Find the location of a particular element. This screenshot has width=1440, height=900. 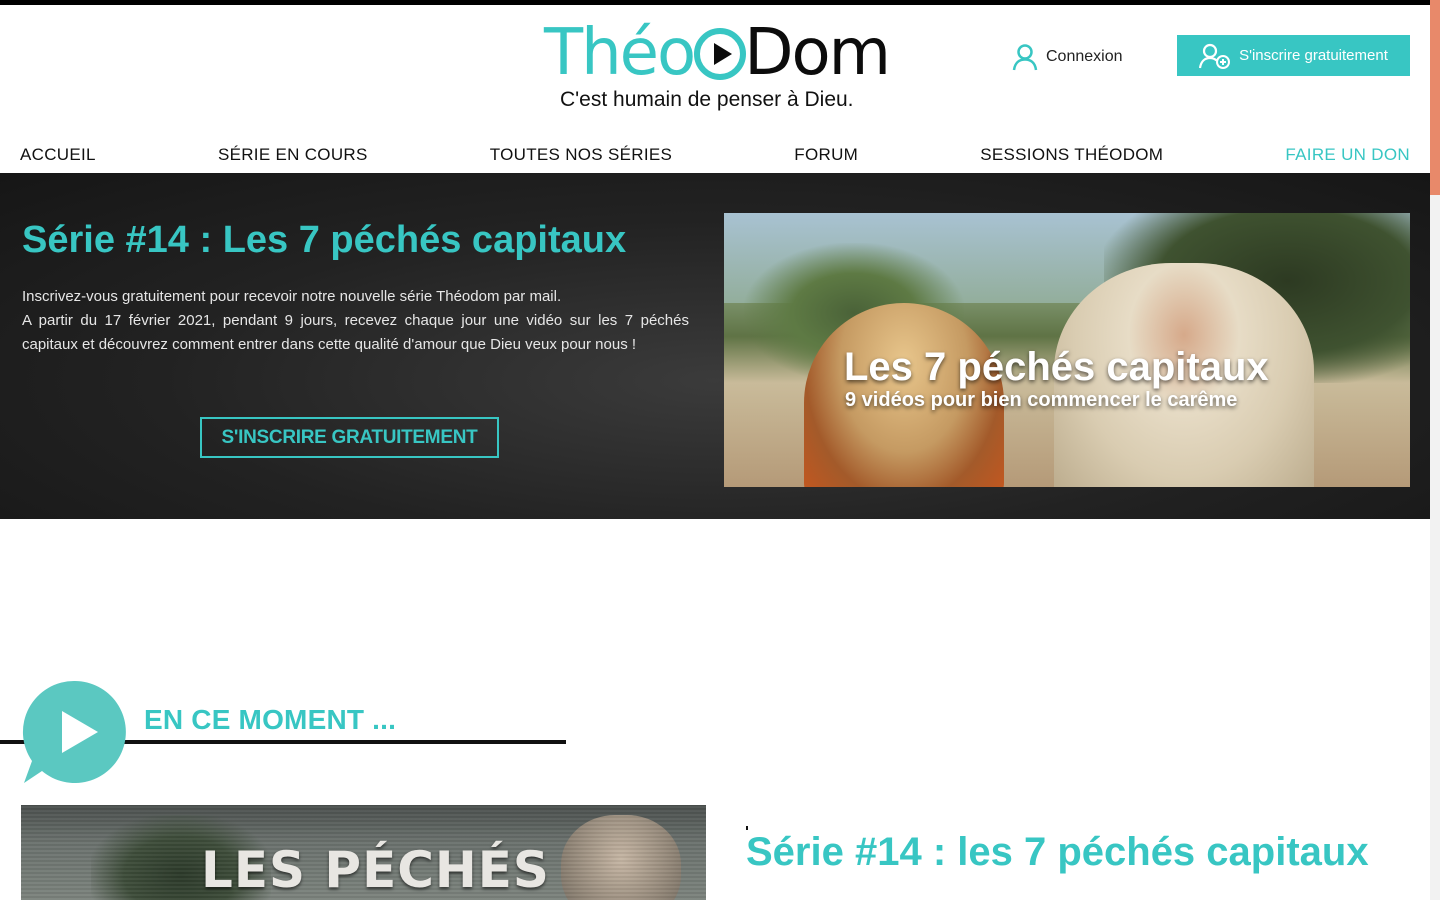

login-label: Connexion is located at coordinates (1084, 56).